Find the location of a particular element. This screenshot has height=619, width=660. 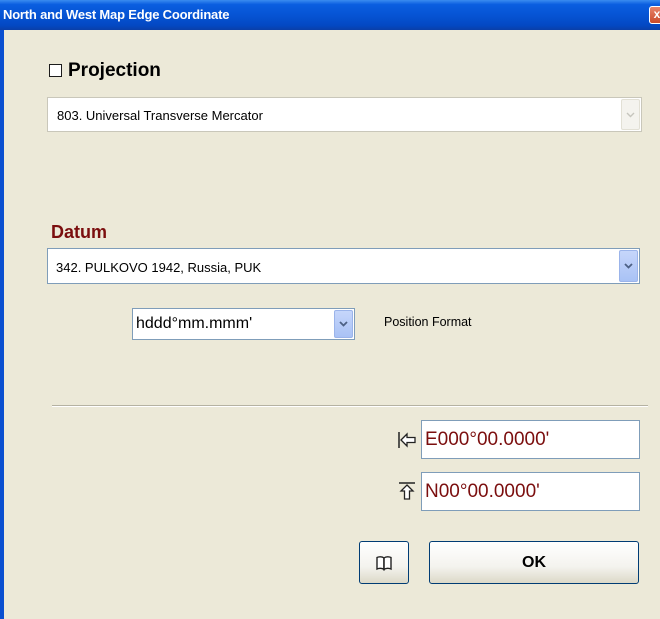

projection-select: 803. Universal Transverse Mercator is located at coordinates (344, 114).